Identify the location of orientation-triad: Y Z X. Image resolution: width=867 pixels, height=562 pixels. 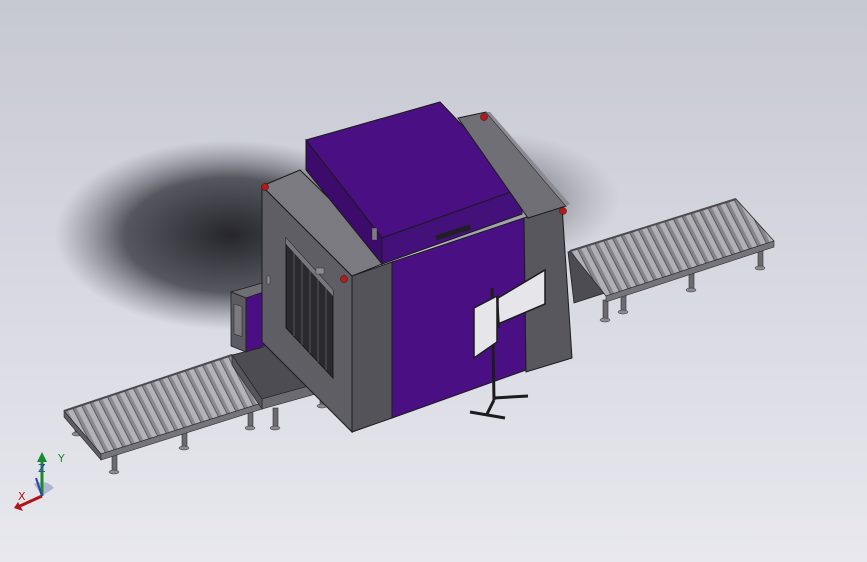
(44, 483).